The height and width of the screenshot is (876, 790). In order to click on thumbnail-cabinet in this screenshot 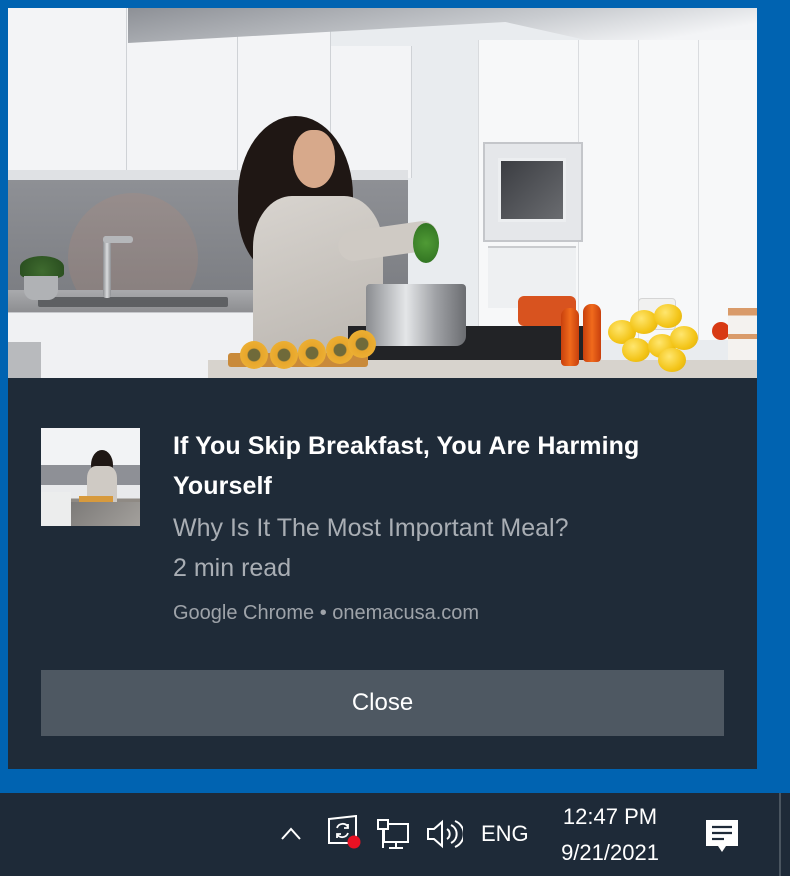, I will do `click(56, 509)`.